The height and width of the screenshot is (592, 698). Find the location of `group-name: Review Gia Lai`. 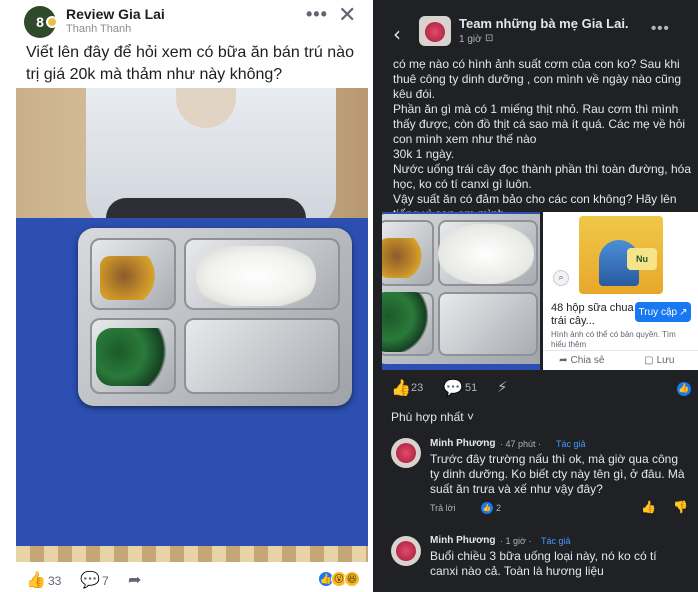

group-name: Review Gia Lai is located at coordinates (115, 14).